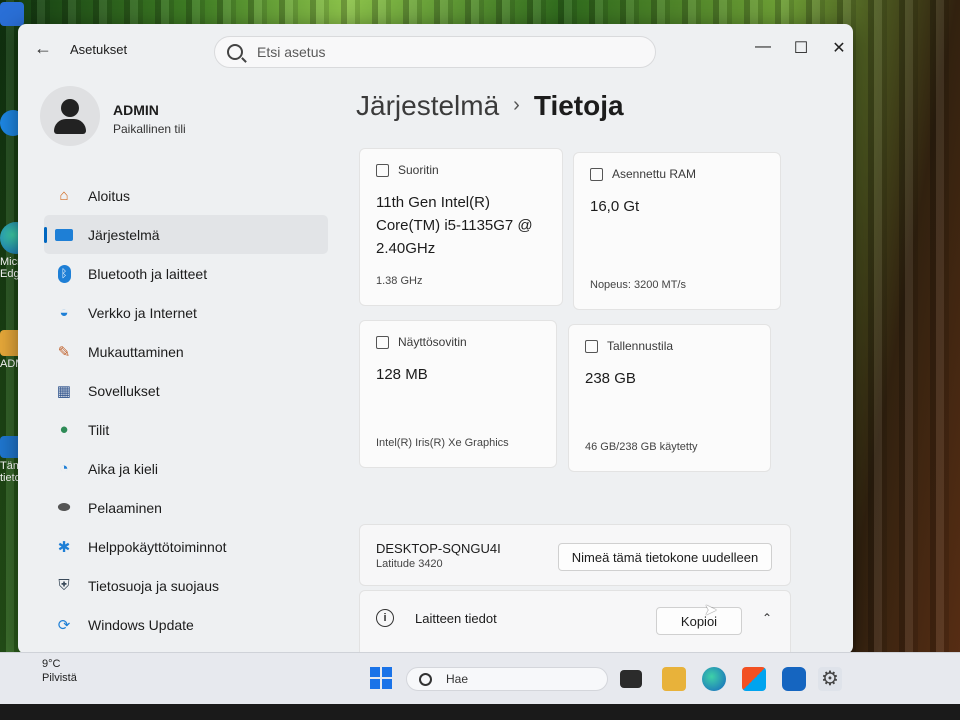  Describe the element at coordinates (714, 679) in the screenshot. I see `edge-icon` at that location.